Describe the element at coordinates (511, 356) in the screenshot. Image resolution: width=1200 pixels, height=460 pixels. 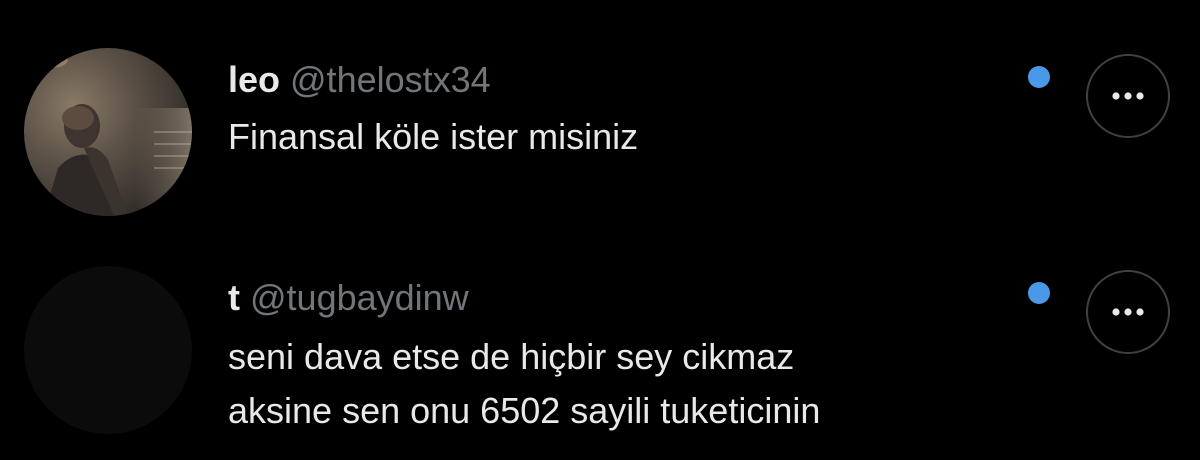
I see `tweet-text-line: seni dava etse de hiçbir sey cikmaz` at that location.